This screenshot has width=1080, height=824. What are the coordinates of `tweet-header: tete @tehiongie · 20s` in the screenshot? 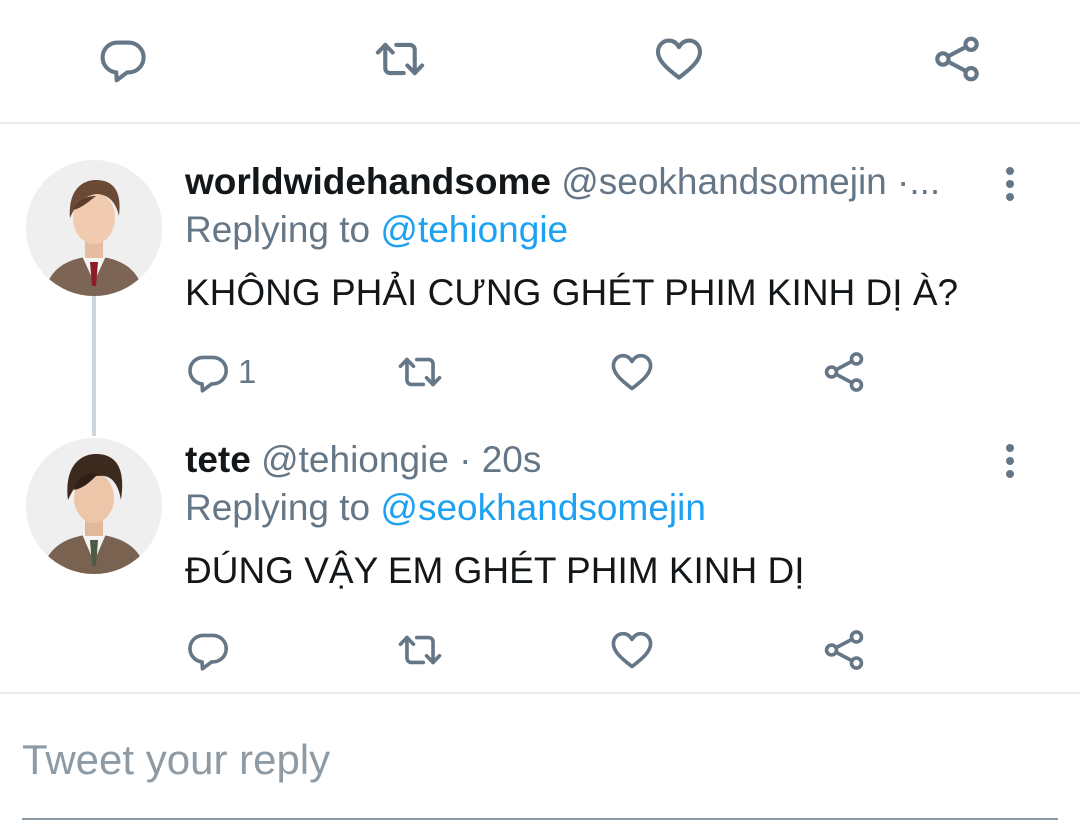 It's located at (363, 460).